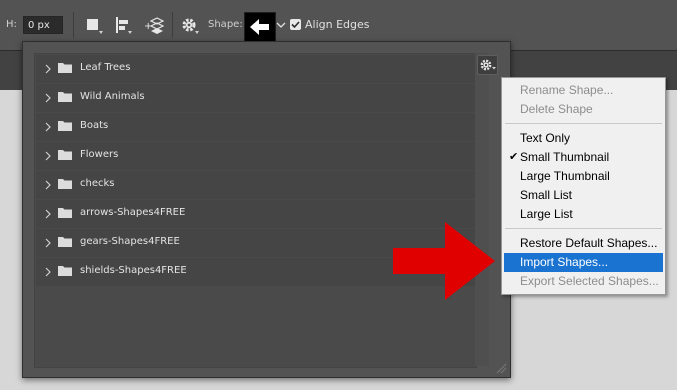  Describe the element at coordinates (133, 212) in the screenshot. I see `folder-name: arrows-Shapes4FREE` at that location.